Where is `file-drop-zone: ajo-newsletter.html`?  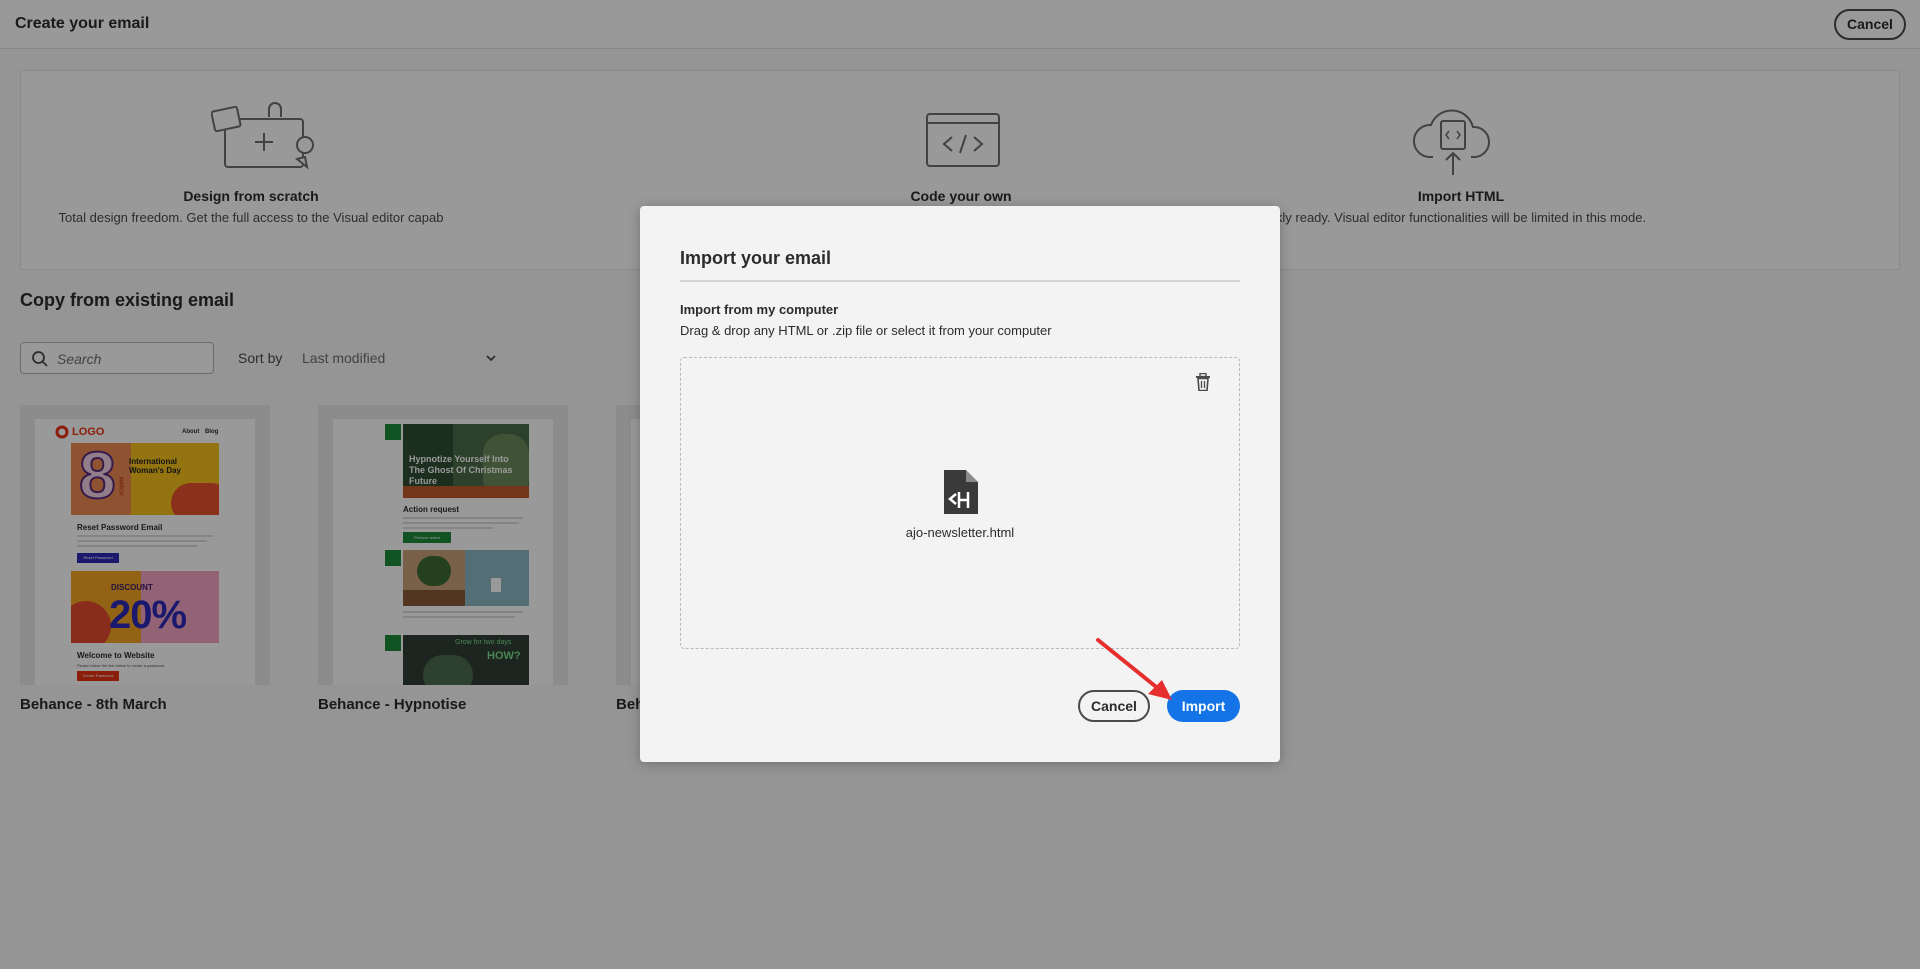 file-drop-zone: ajo-newsletter.html is located at coordinates (960, 503).